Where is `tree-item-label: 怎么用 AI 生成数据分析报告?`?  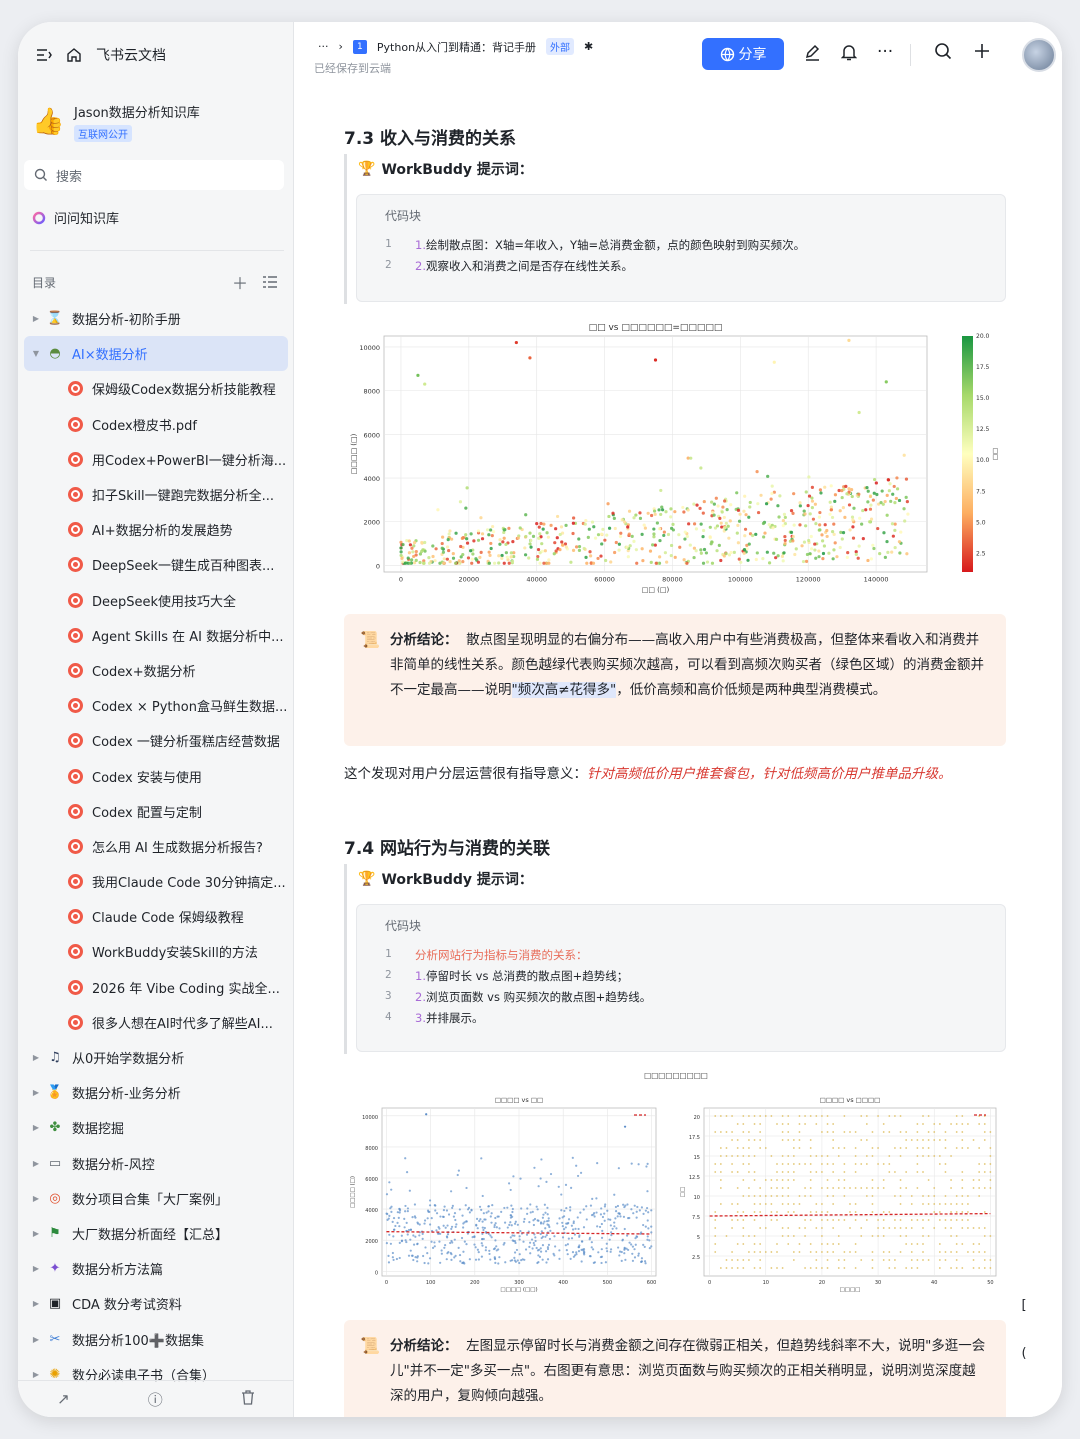
tree-item-label: 怎么用 AI 生成数据分析报告? is located at coordinates (177, 848).